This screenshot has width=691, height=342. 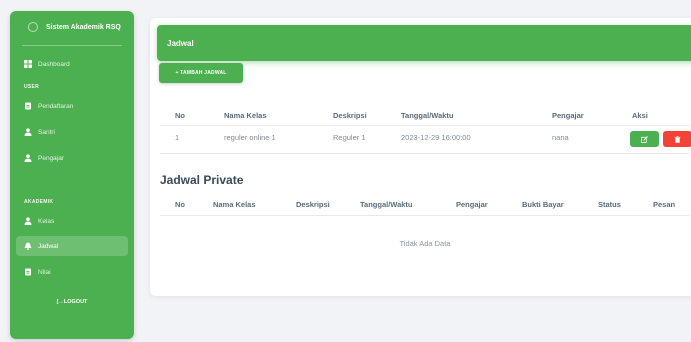 I want to click on table-header-aksi: Aksi, so click(x=640, y=115).